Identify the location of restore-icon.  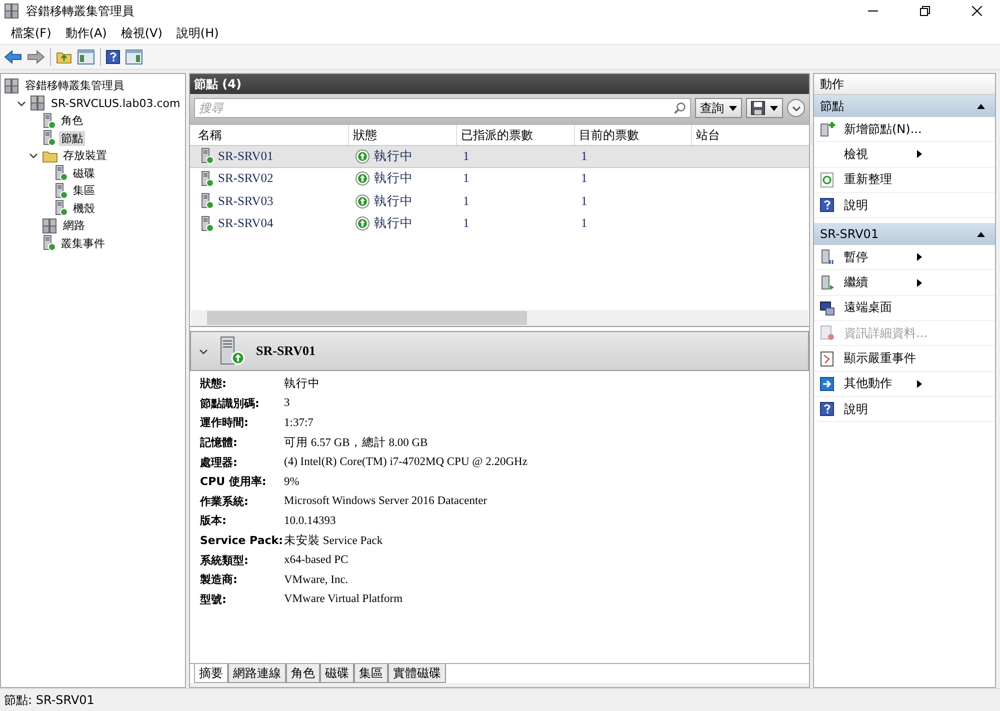
(925, 11).